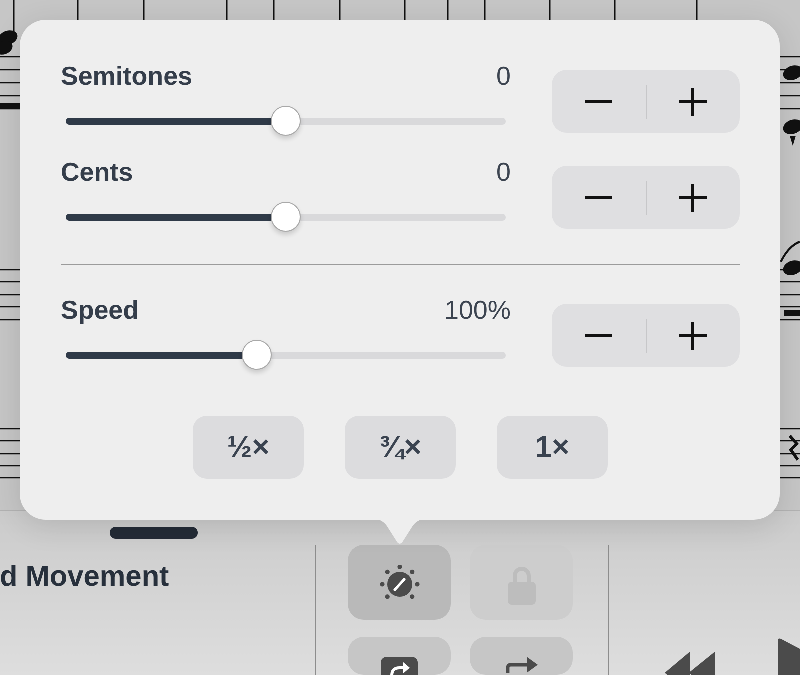 This screenshot has height=675, width=800. What do you see at coordinates (399, 656) in the screenshot?
I see `loop-button` at bounding box center [399, 656].